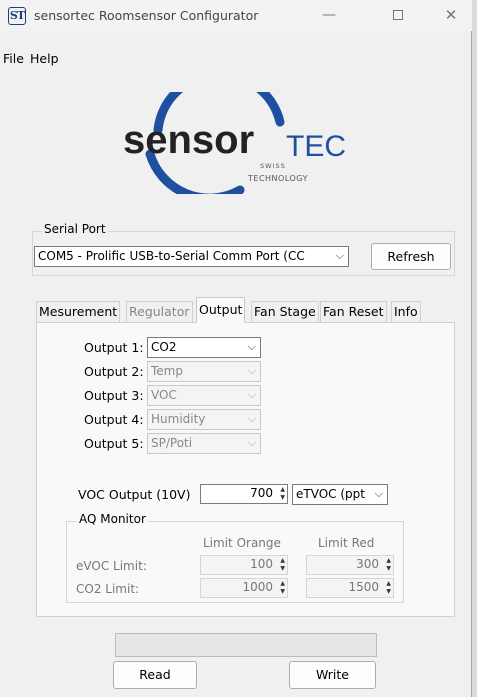  Describe the element at coordinates (242, 543) in the screenshot. I see `limit-orange-header: Limit Orange` at that location.